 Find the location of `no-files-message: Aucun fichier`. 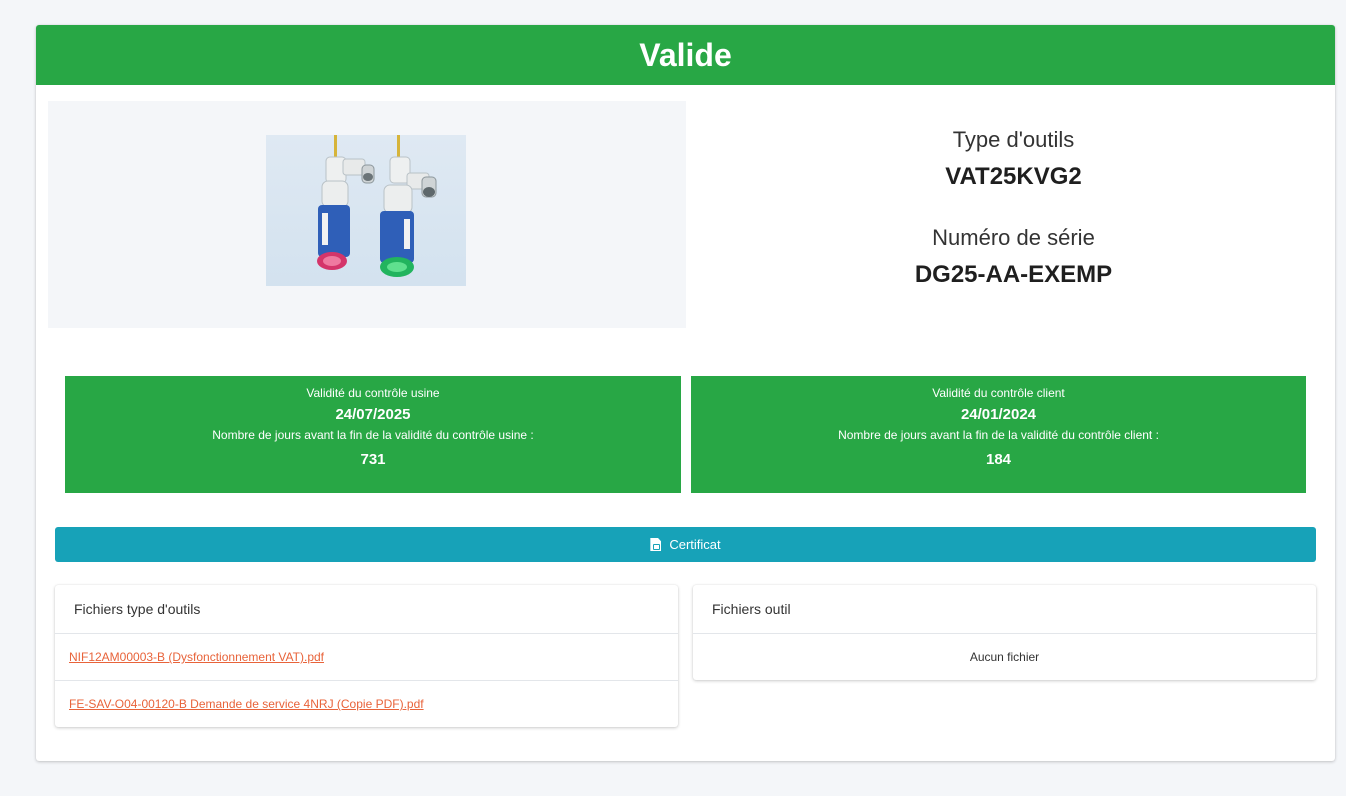

no-files-message: Aucun fichier is located at coordinates (1004, 657).